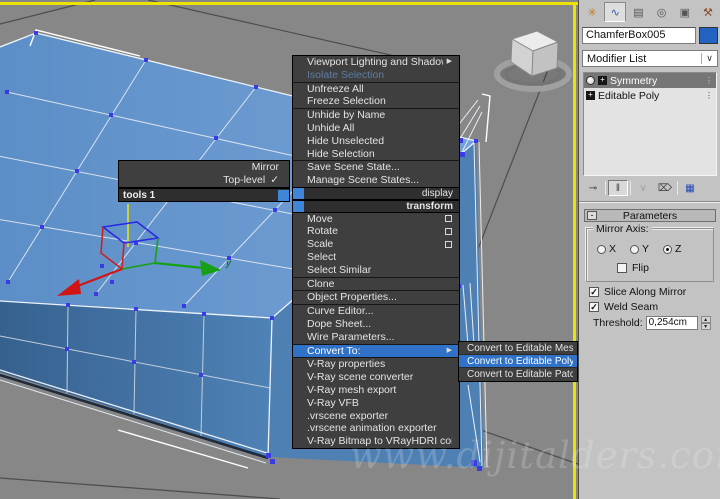 The width and height of the screenshot is (720, 499). What do you see at coordinates (376, 441) in the screenshot?
I see `menu-item-vray-bitmap-converter: V-Ray Bitmap to VRayHDRI converter` at bounding box center [376, 441].